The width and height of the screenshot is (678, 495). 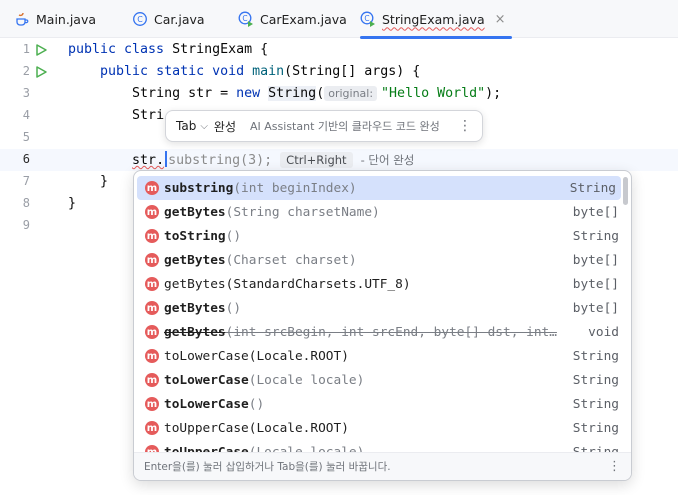 What do you see at coordinates (31, 267) in the screenshot?
I see `line-number-gutter: 1 2 3 4 5 6 7 8 9 6` at bounding box center [31, 267].